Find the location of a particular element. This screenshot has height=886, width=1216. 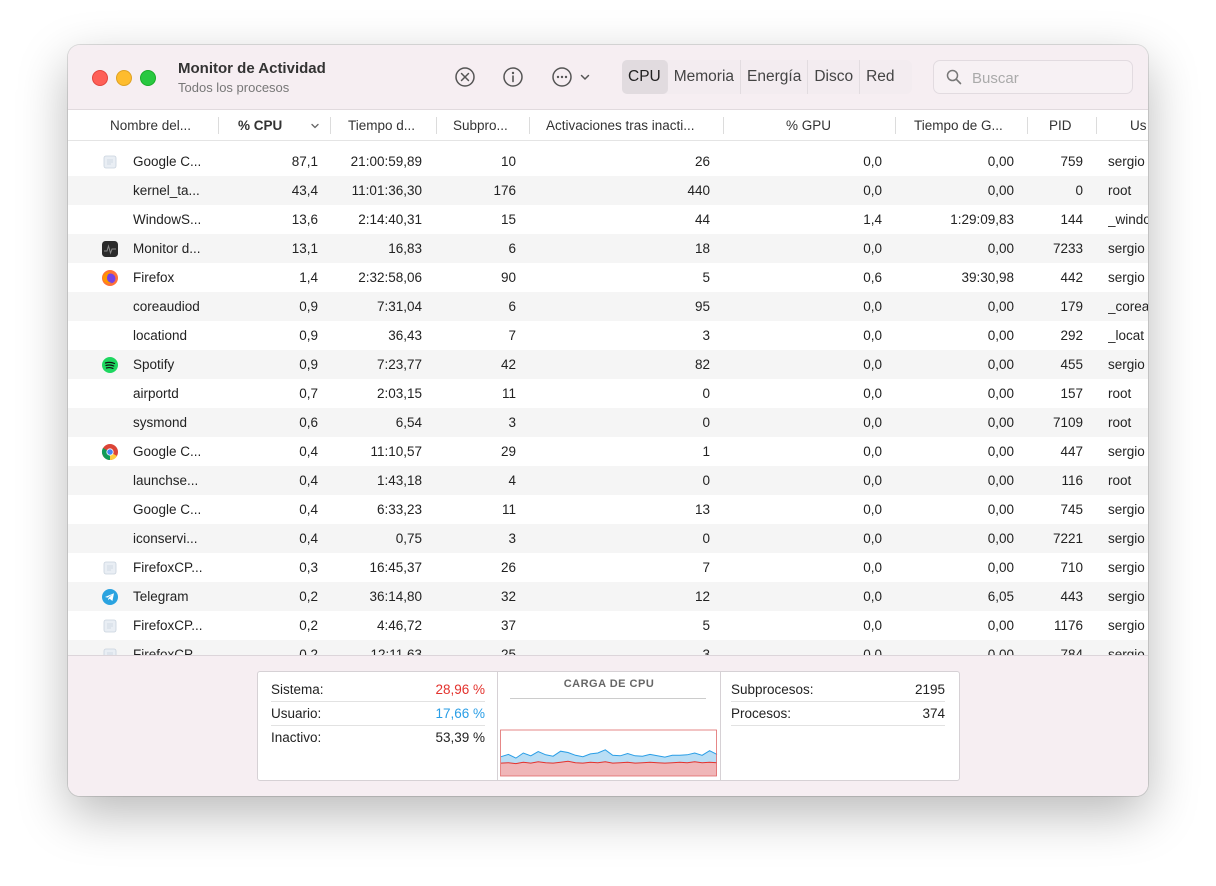

cell-gpu: 1,4 is located at coordinates (872, 219).